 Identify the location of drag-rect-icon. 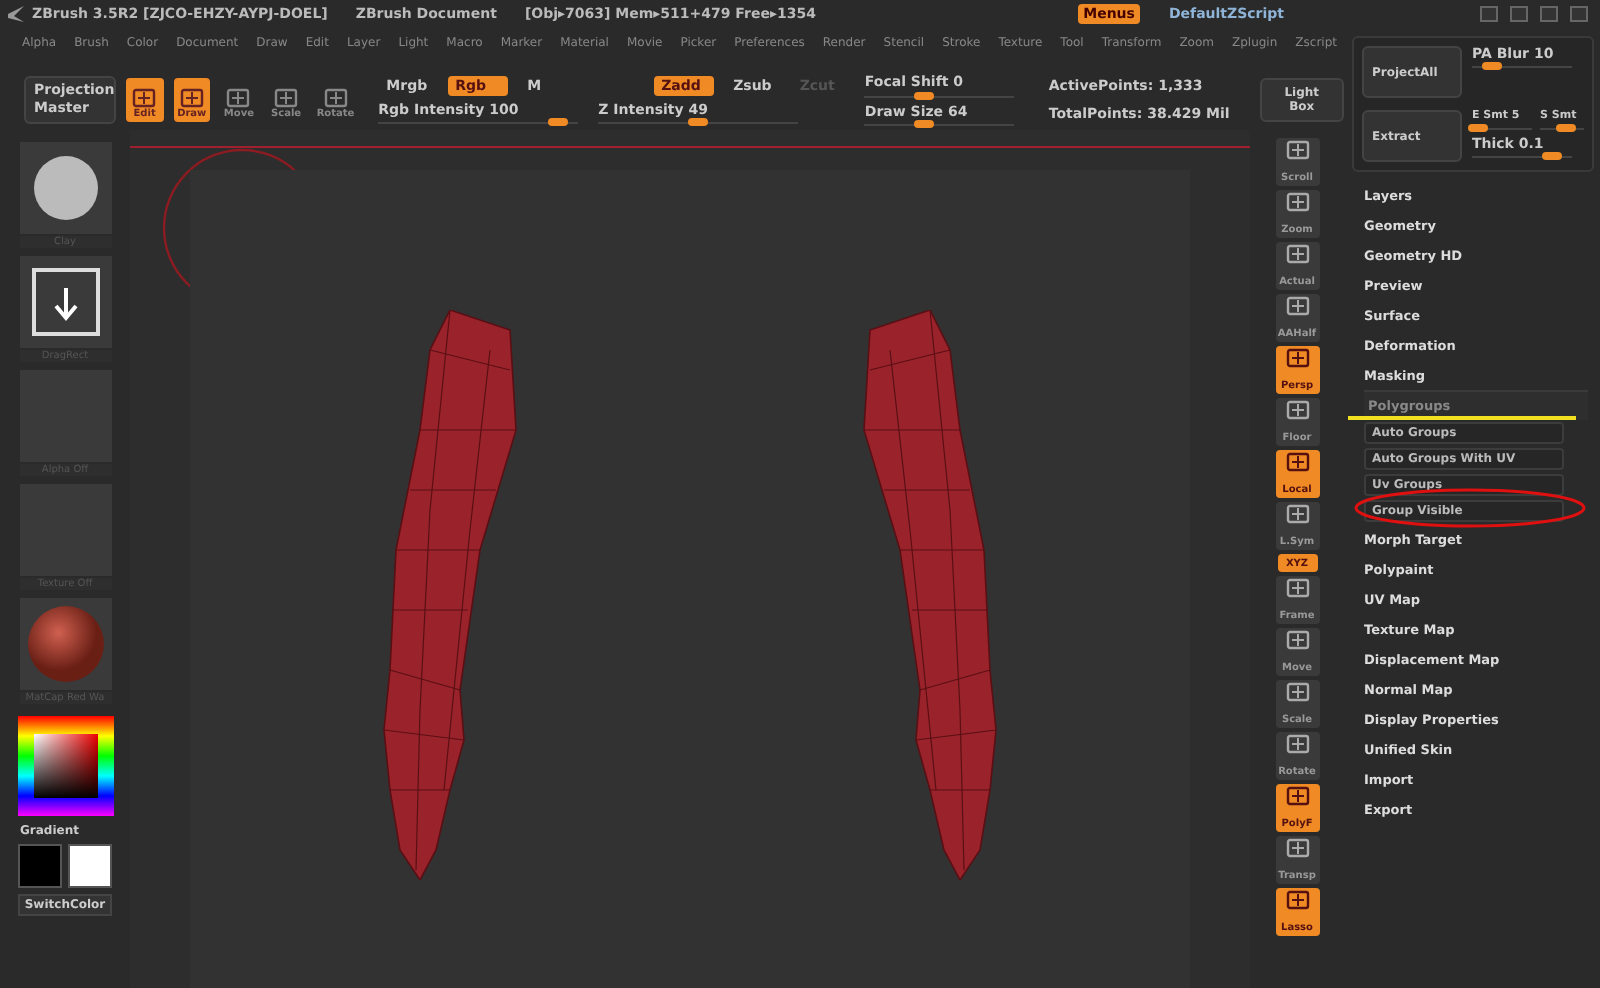
(65, 302).